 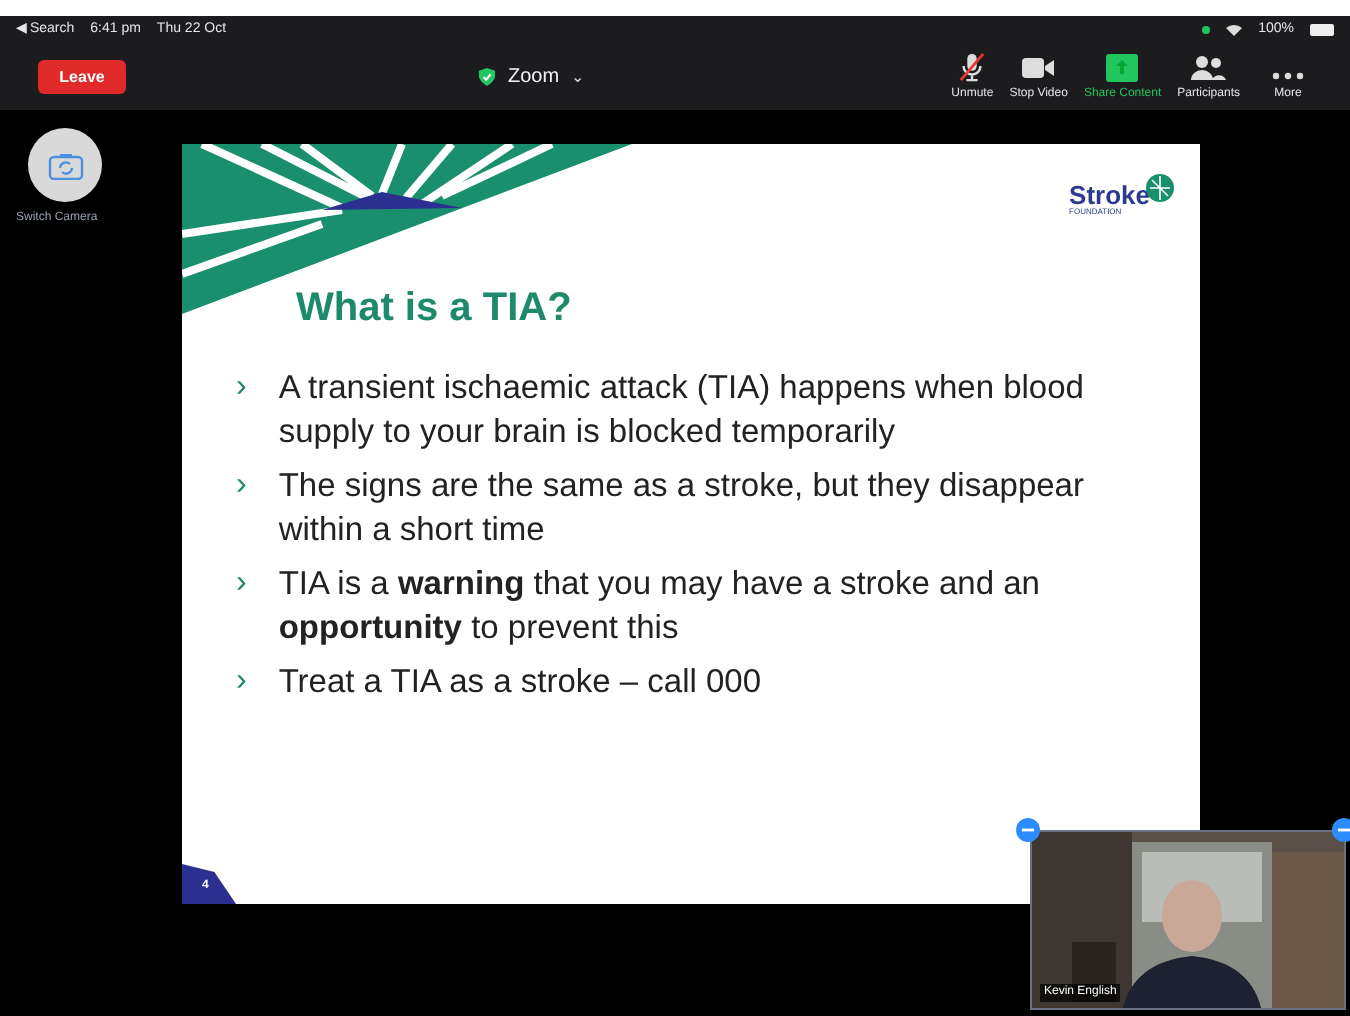 What do you see at coordinates (1206, 30) in the screenshot?
I see `status-dot-icon` at bounding box center [1206, 30].